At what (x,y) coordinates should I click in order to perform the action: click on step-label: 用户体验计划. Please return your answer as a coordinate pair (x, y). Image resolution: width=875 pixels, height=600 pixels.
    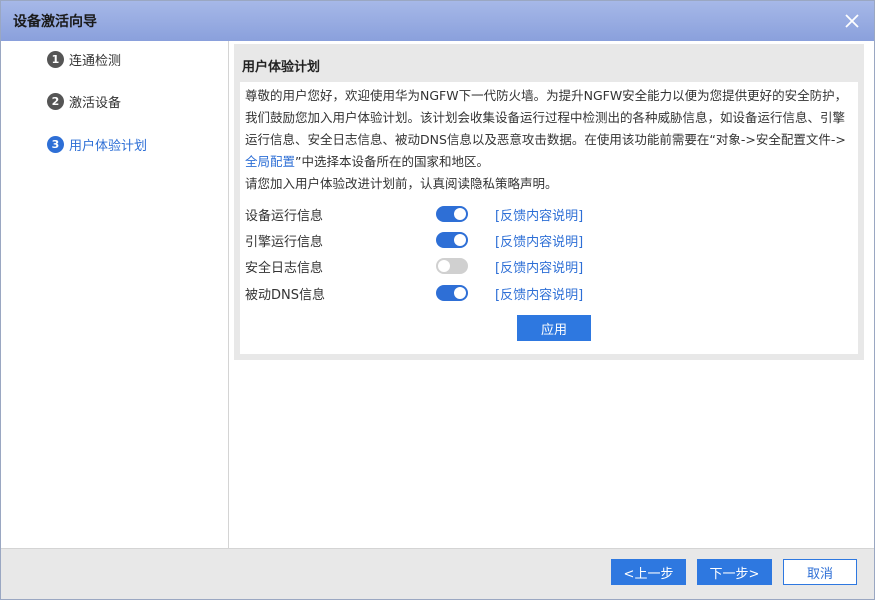
    Looking at the image, I should click on (108, 146).